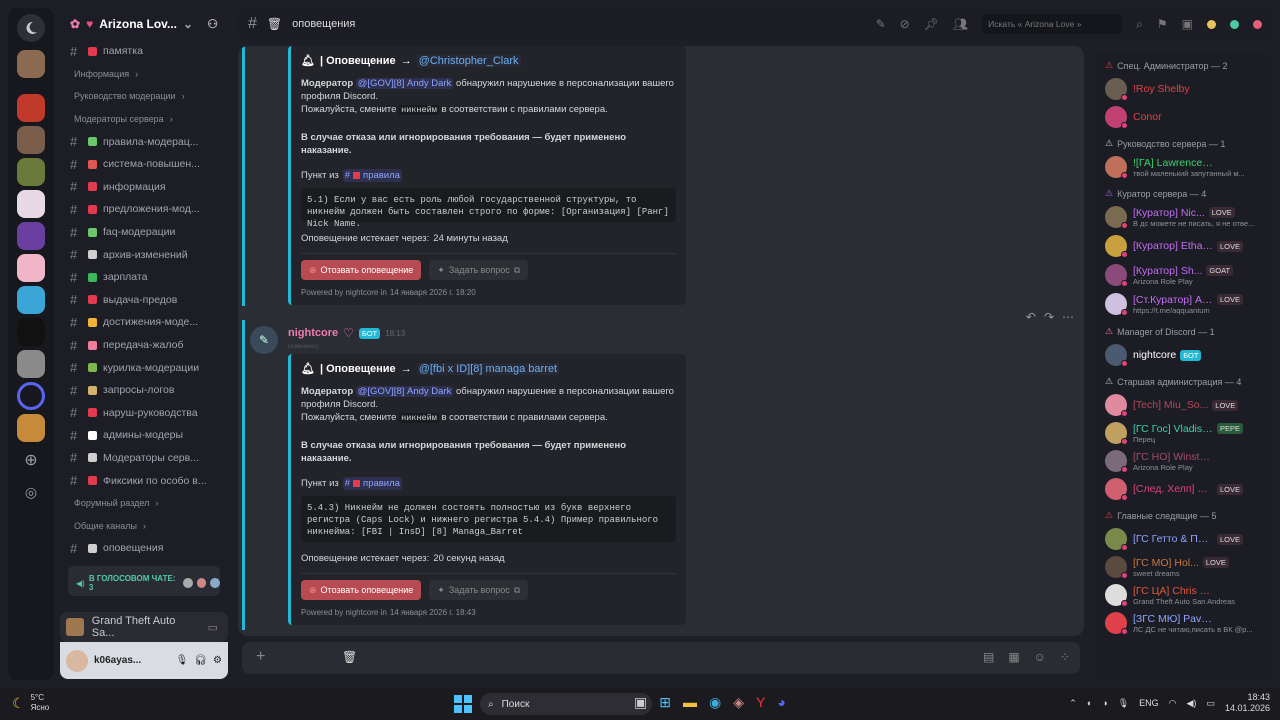  I want to click on store-icon: ⊞, so click(665, 702).